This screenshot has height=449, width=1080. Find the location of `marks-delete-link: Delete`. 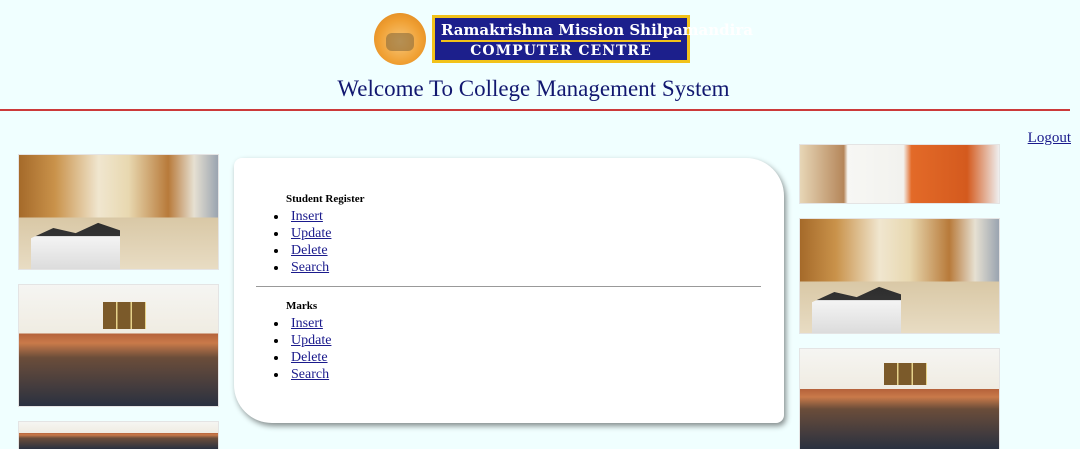

marks-delete-link: Delete is located at coordinates (309, 357).